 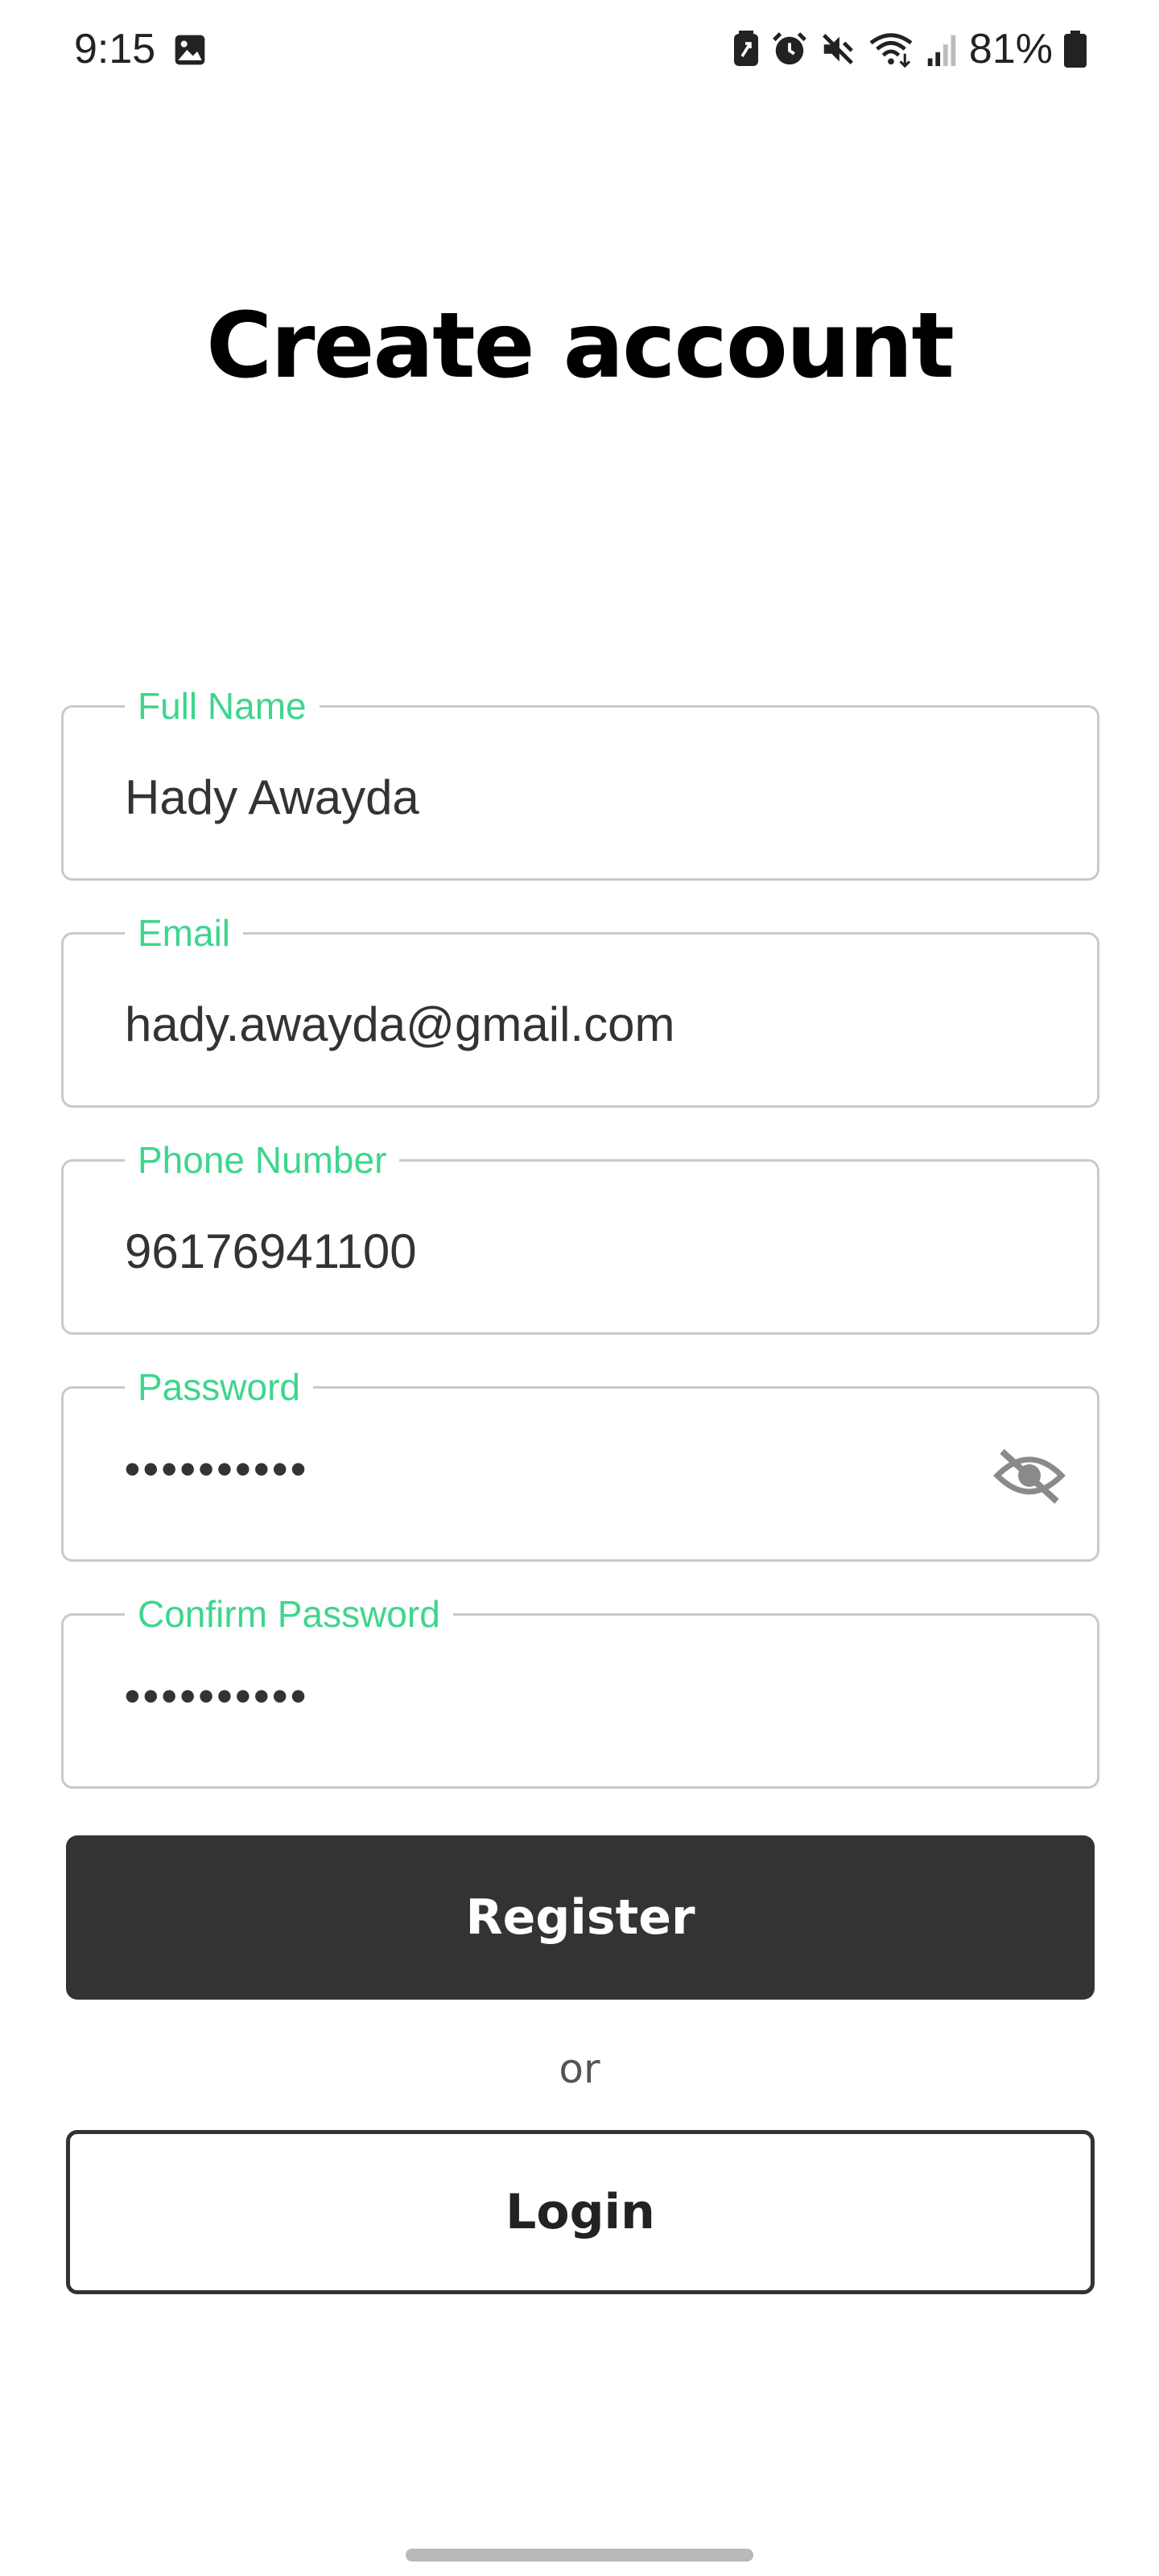 I want to click on password-field: Password ••••••••••, so click(x=580, y=1461).